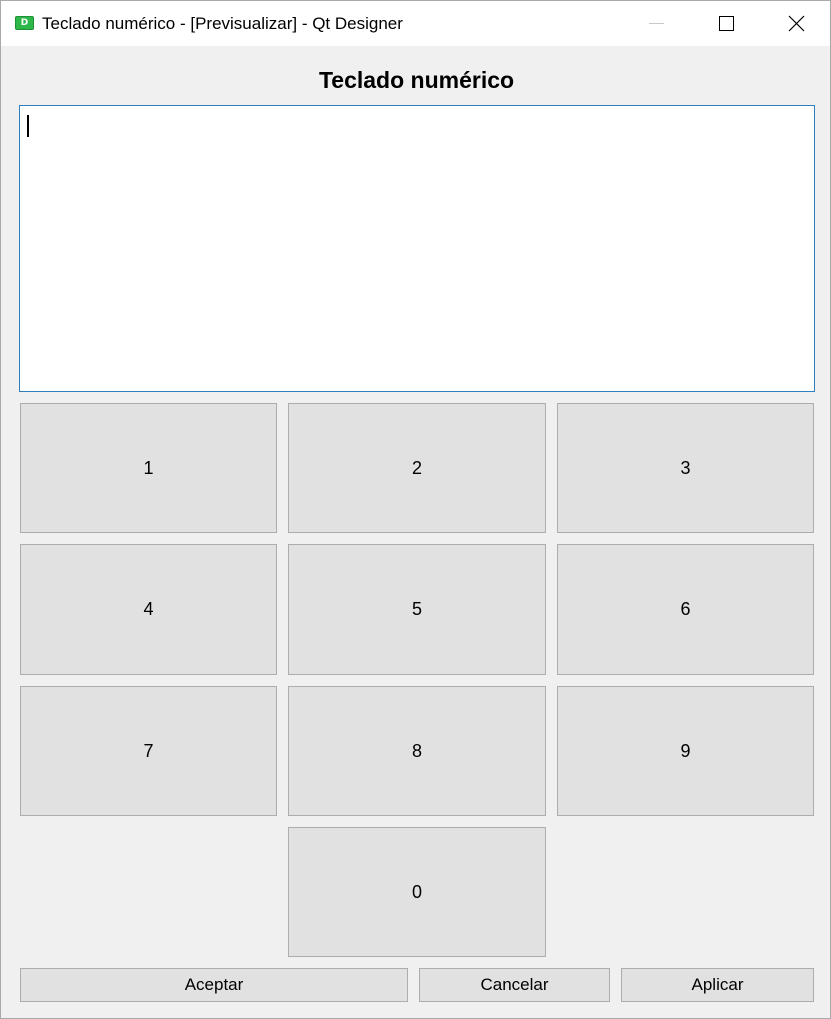 Image resolution: width=831 pixels, height=1019 pixels. What do you see at coordinates (28, 126) in the screenshot?
I see `text-caret` at bounding box center [28, 126].